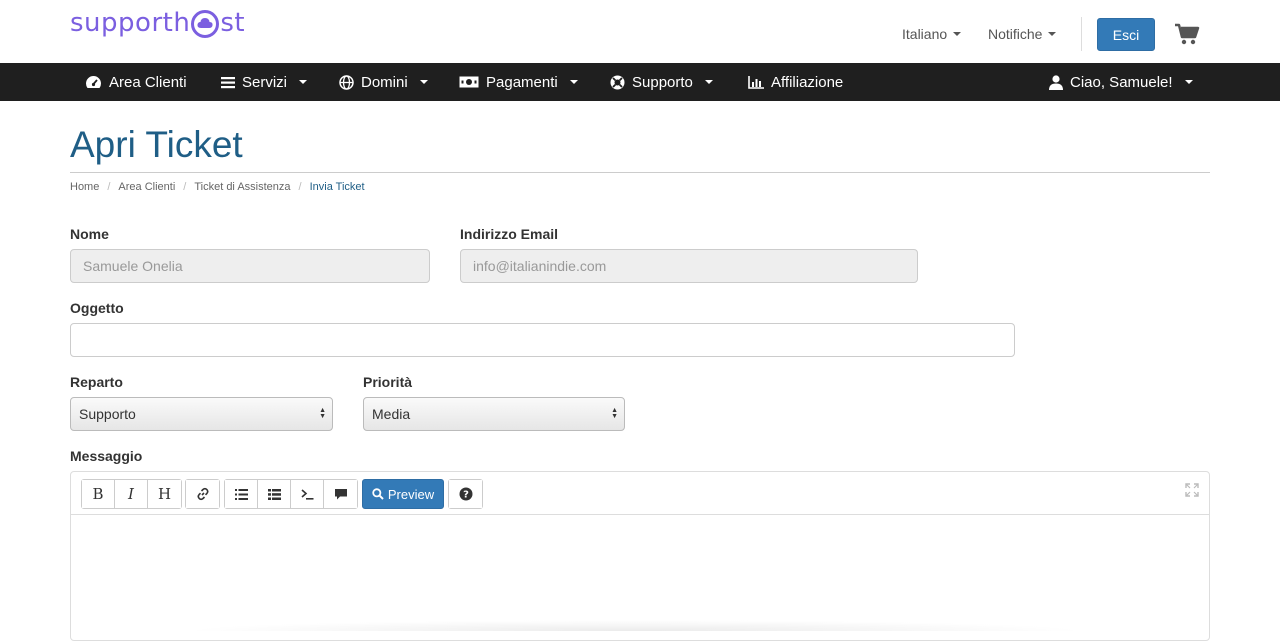 The width and height of the screenshot is (1280, 641). What do you see at coordinates (411, 494) in the screenshot?
I see `preview-label: Preview` at bounding box center [411, 494].